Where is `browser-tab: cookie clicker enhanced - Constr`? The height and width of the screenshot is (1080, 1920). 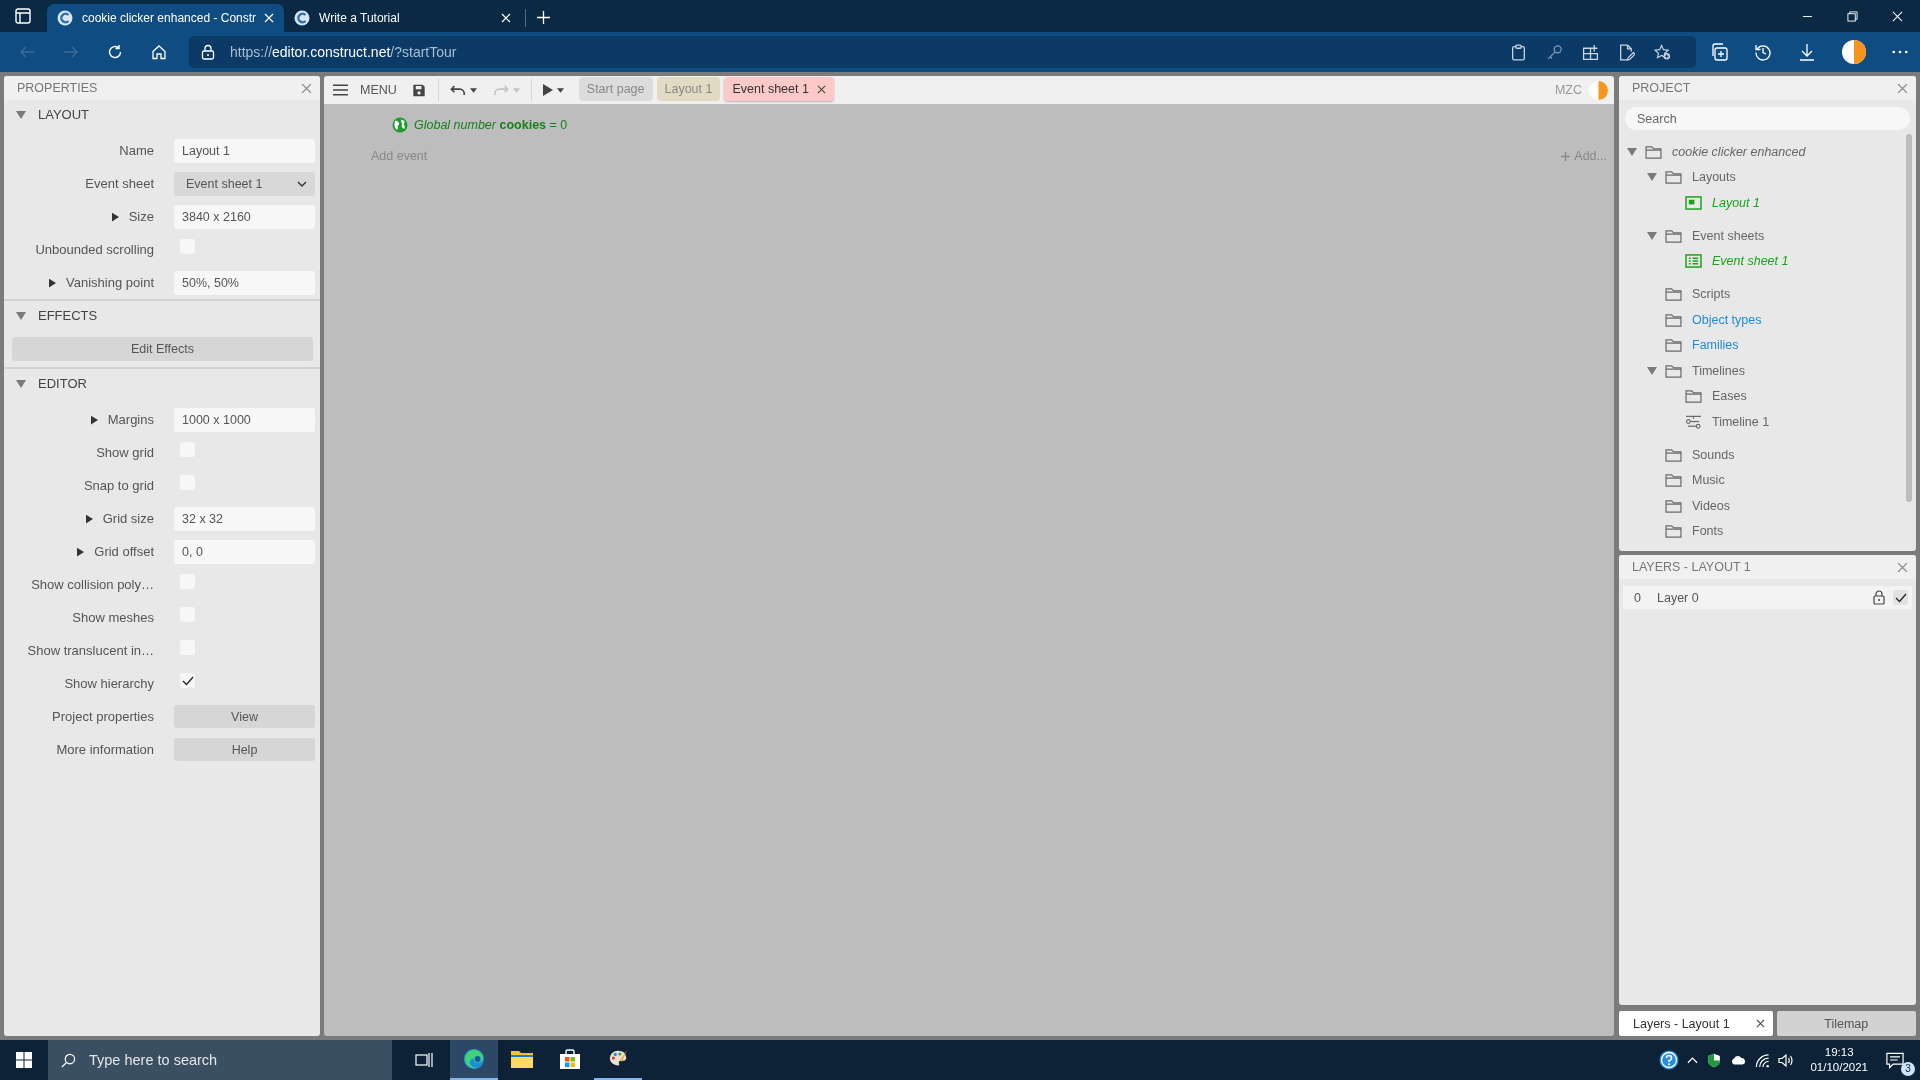 browser-tab: cookie clicker enhanced - Constr is located at coordinates (166, 18).